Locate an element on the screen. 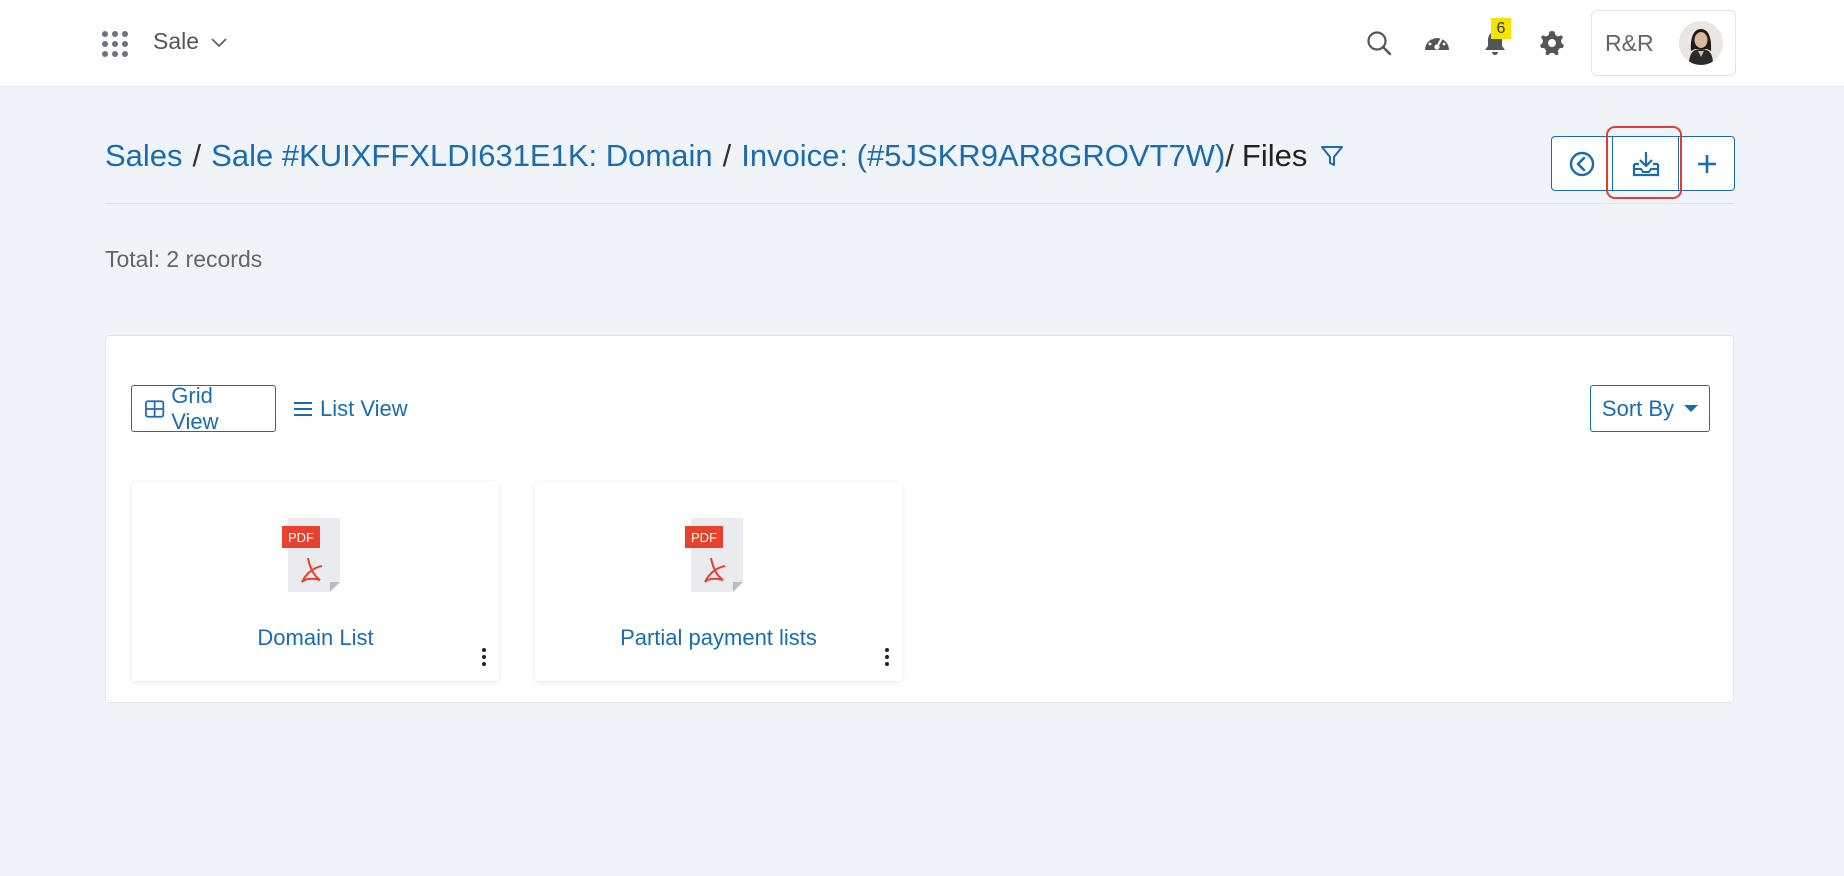 This screenshot has height=876, width=1844. back-button is located at coordinates (1582, 163).